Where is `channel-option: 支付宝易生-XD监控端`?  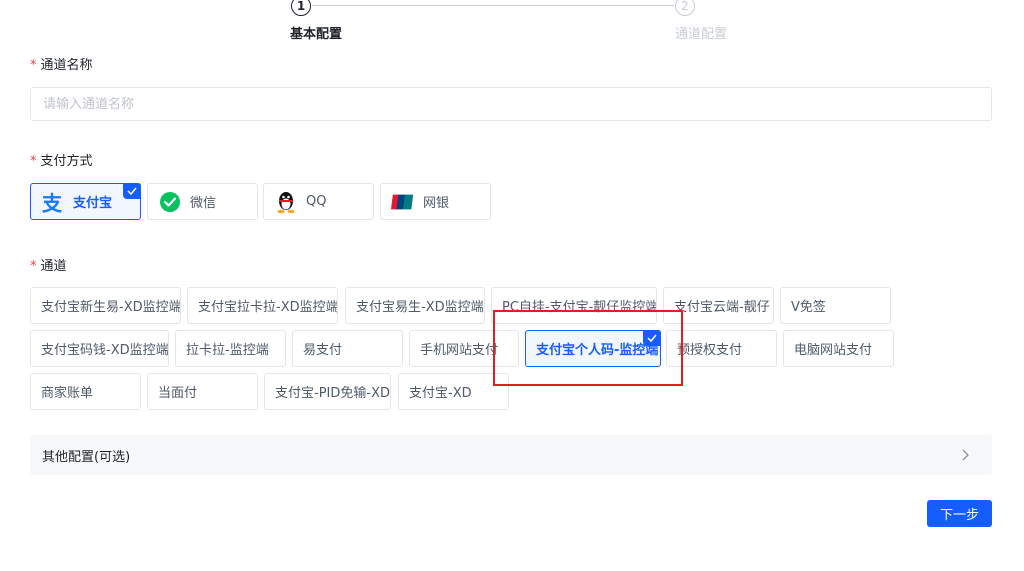
channel-option: 支付宝易生-XD监控端 is located at coordinates (415, 305).